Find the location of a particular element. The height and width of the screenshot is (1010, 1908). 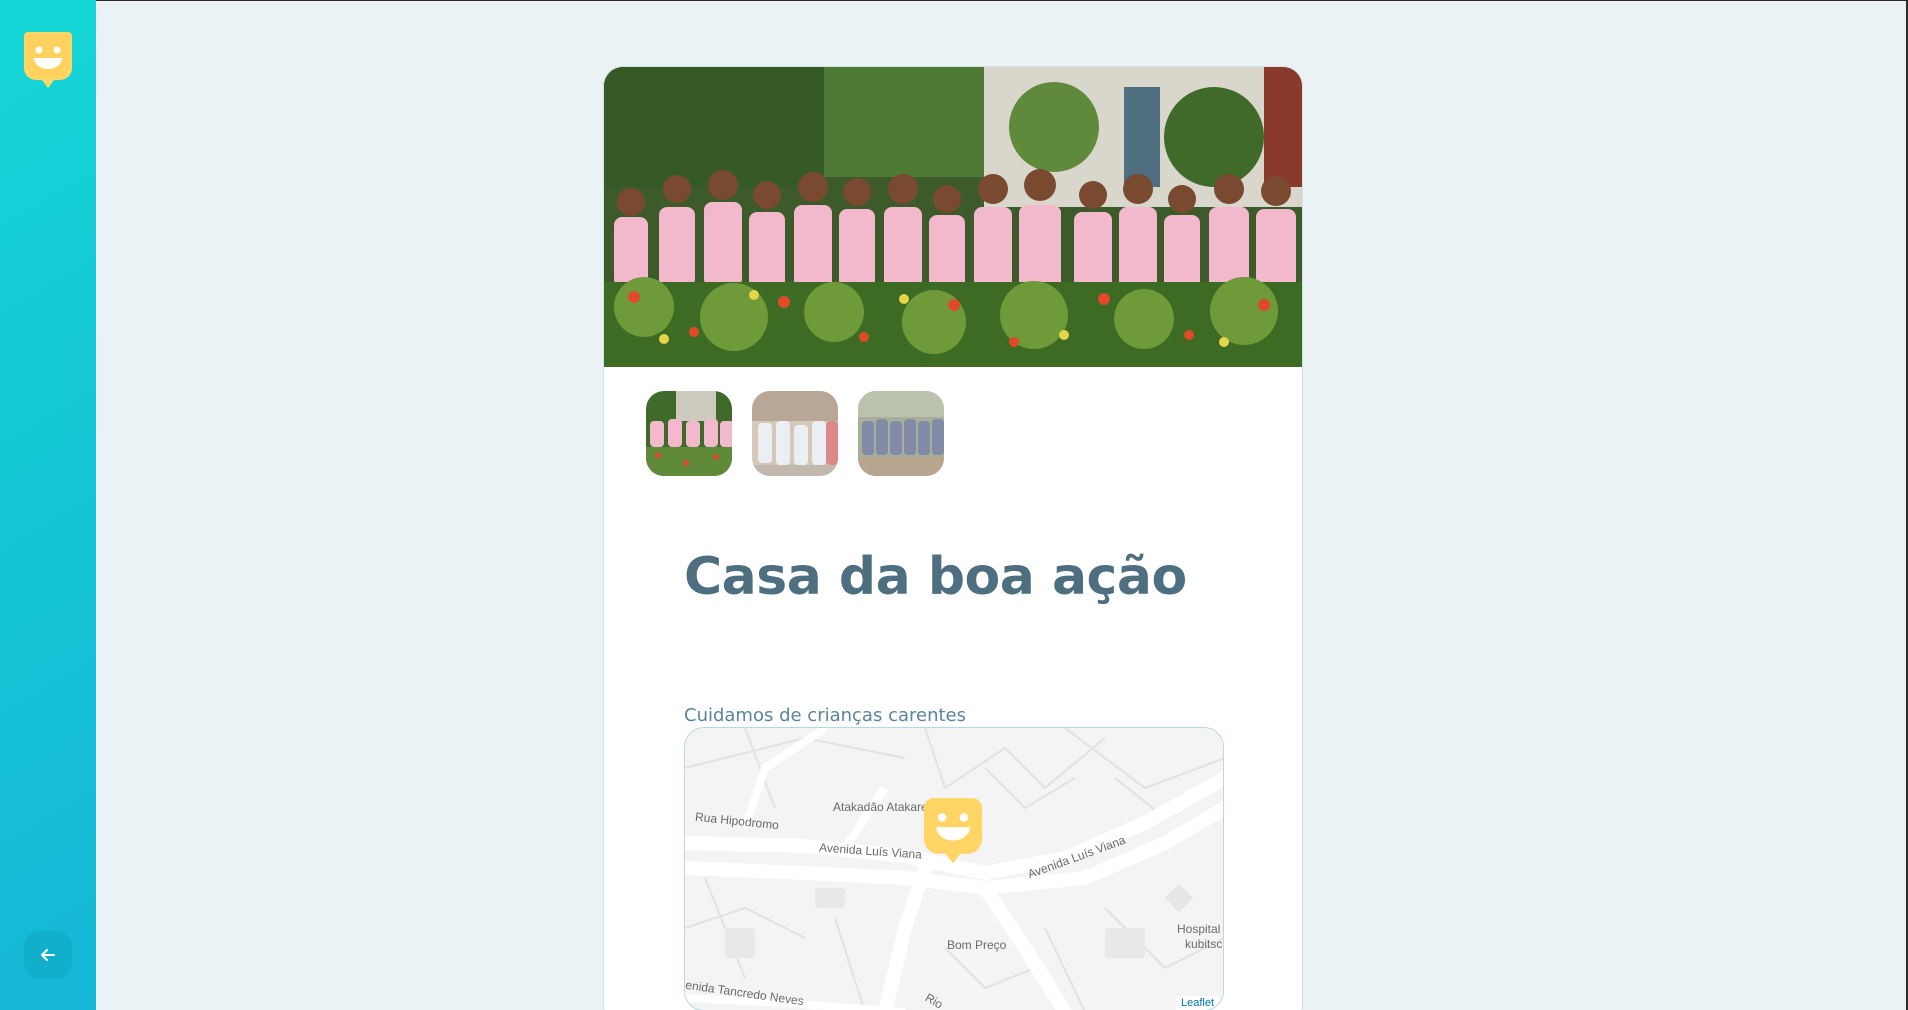

photo-thumbnails is located at coordinates (795, 433).